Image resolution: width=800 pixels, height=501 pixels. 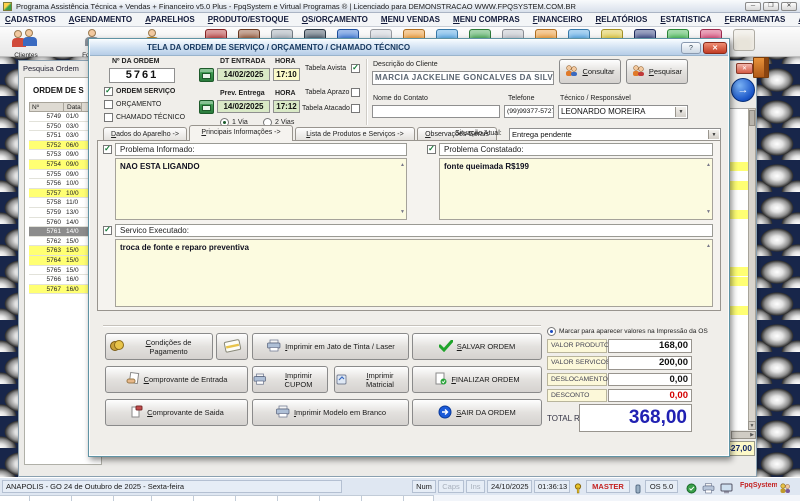 I want to click on pesquisa-go-icon: →, so click(x=743, y=90).